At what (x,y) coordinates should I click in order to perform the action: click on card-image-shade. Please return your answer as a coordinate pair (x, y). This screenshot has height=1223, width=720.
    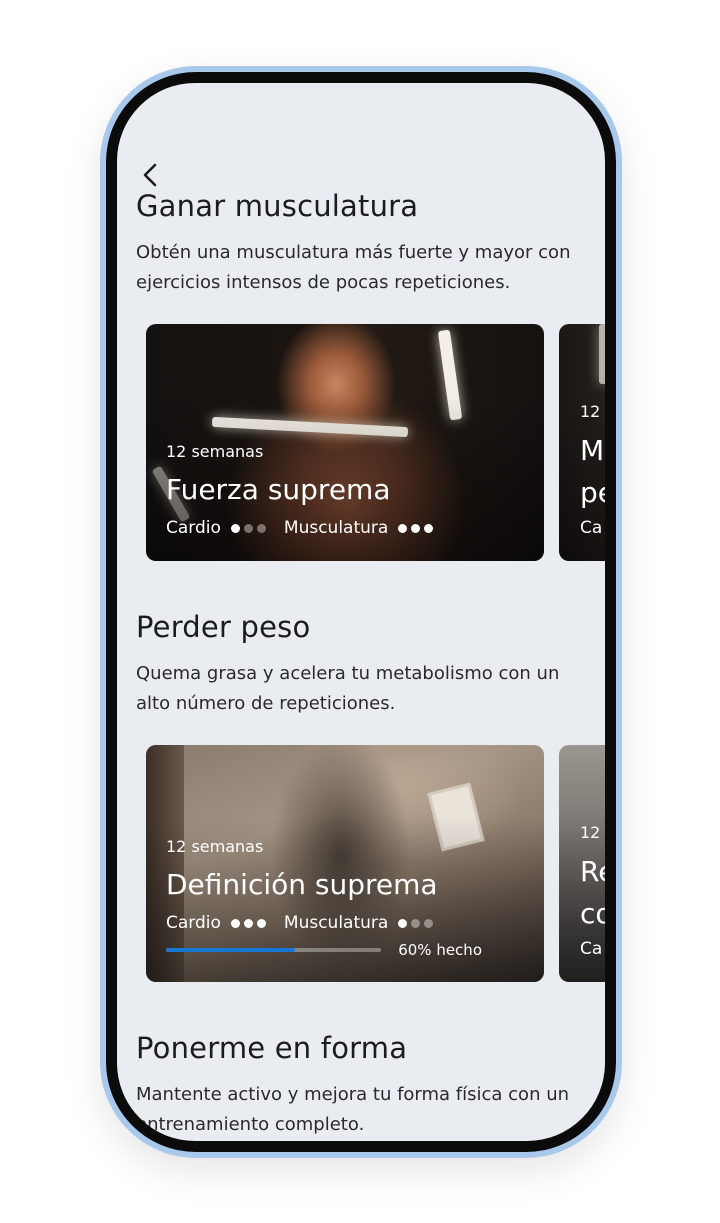
    Looking at the image, I should click on (345, 863).